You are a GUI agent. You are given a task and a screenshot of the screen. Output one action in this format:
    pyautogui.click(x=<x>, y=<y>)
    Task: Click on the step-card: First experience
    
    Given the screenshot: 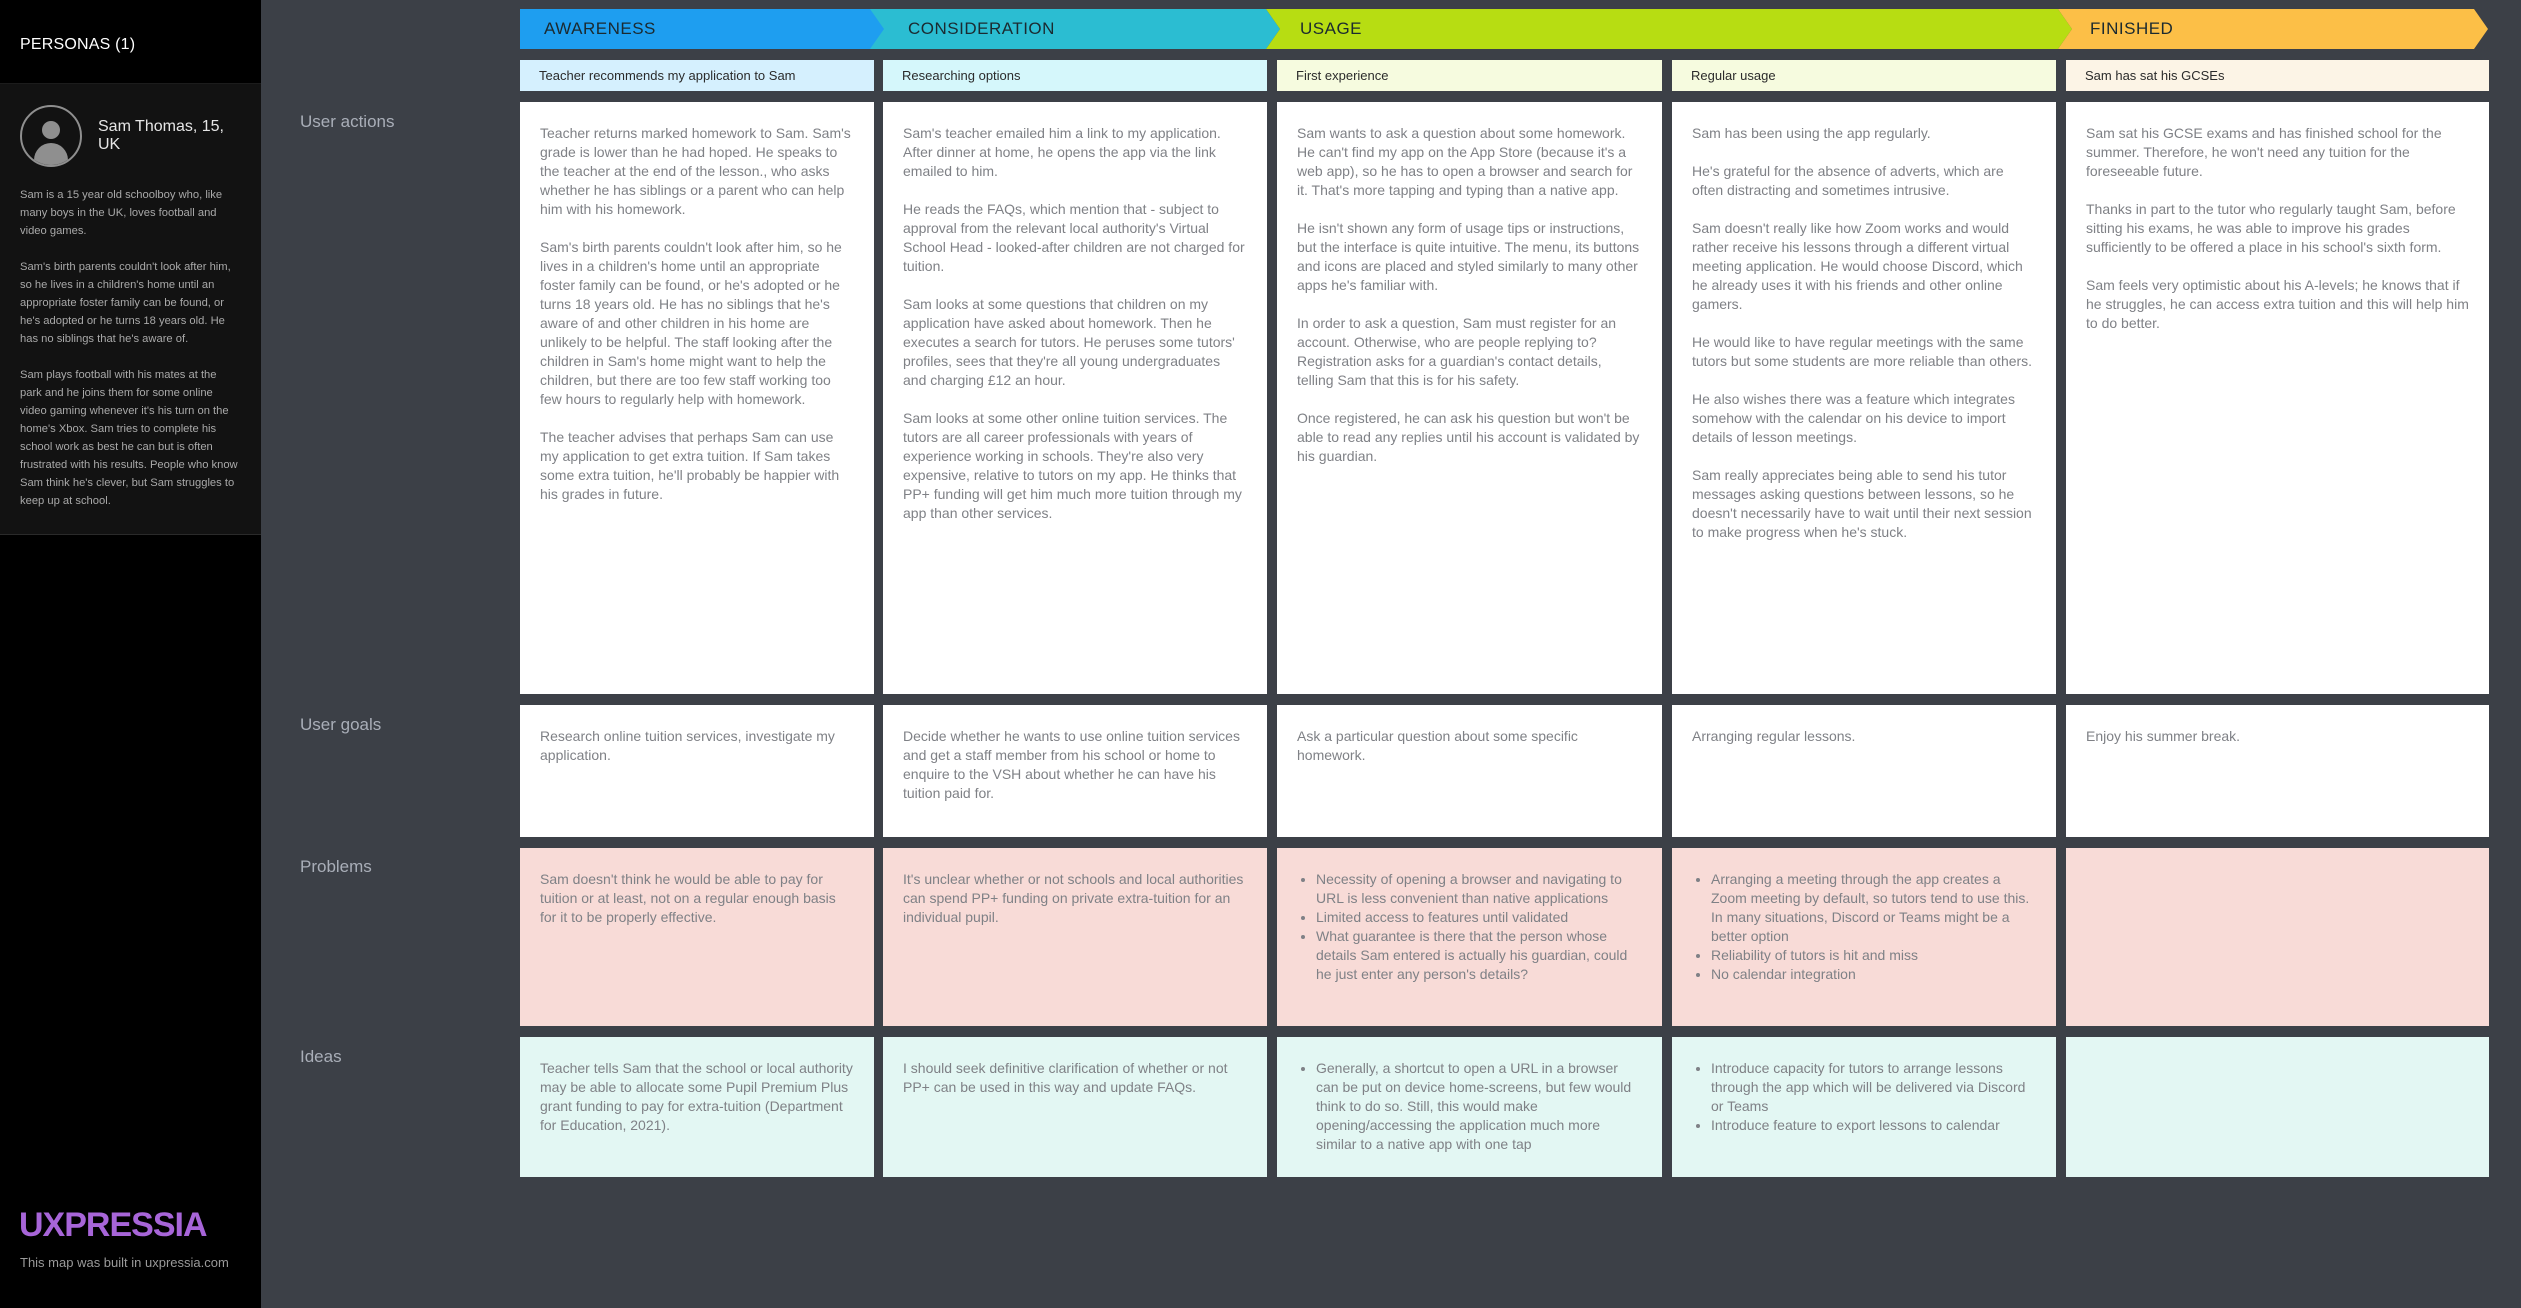 What is the action you would take?
    pyautogui.click(x=1469, y=75)
    